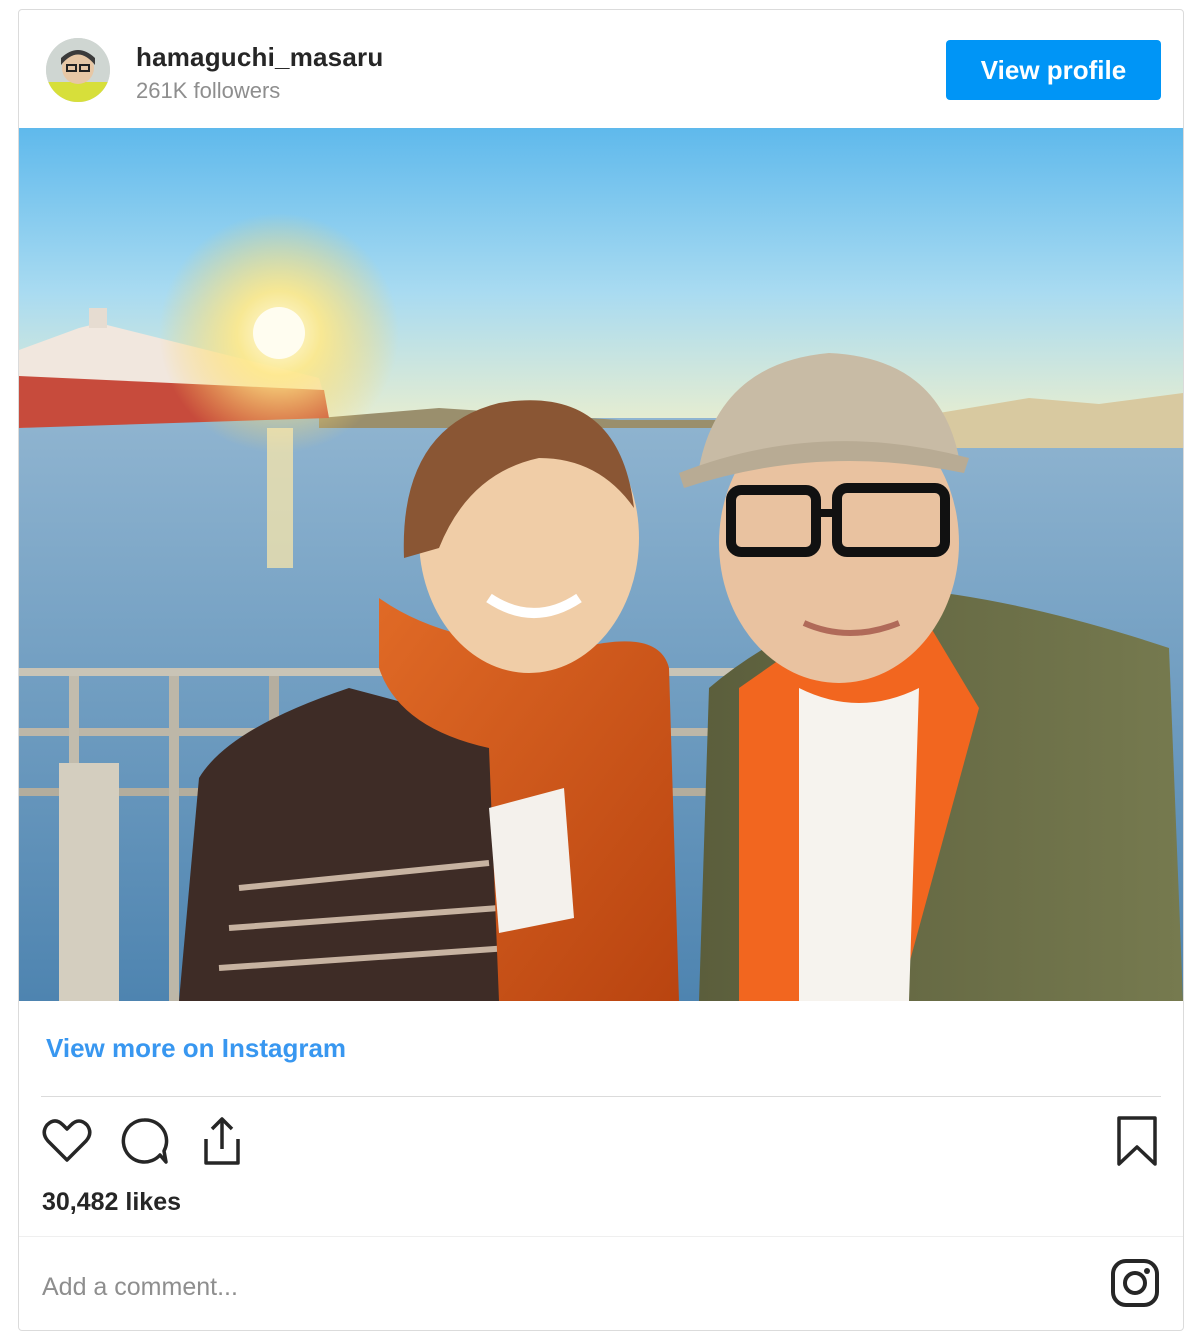  I want to click on like-count: 30,482 likes, so click(111, 1202).